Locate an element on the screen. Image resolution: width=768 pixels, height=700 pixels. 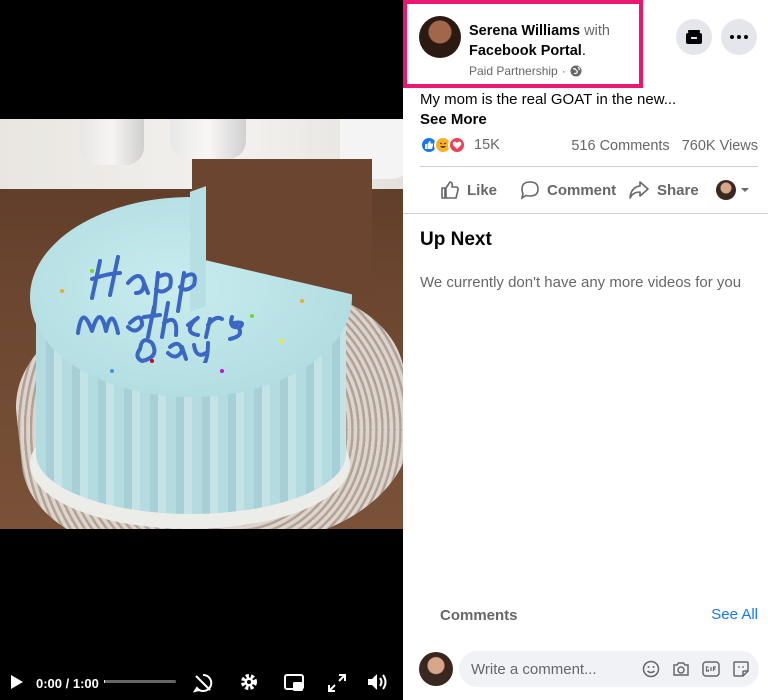
stats-divider is located at coordinates (589, 166).